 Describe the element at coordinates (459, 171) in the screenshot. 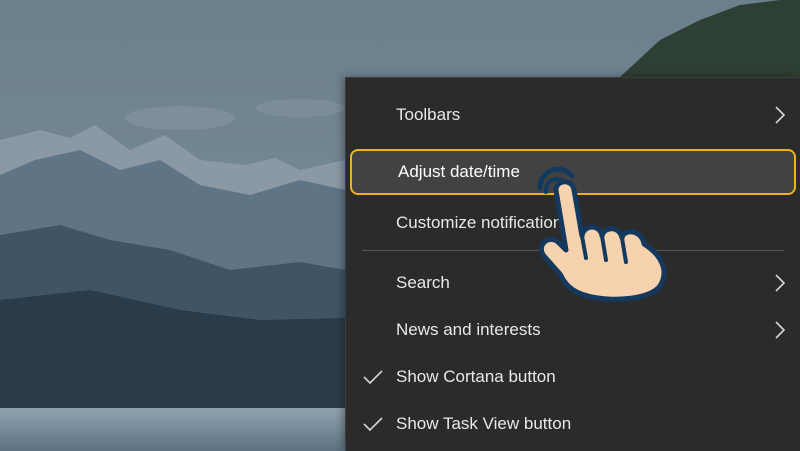

I see `menu-item-label: Adjust date/time` at that location.